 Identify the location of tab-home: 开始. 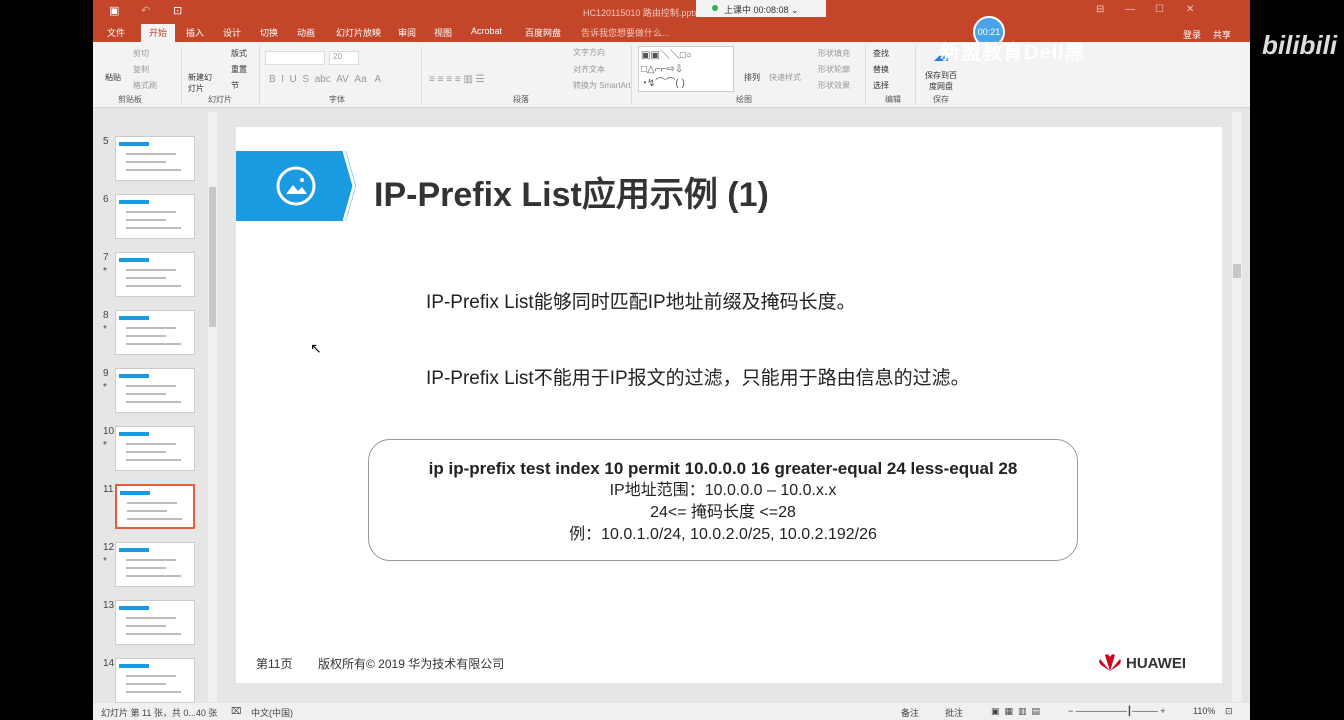
(158, 33).